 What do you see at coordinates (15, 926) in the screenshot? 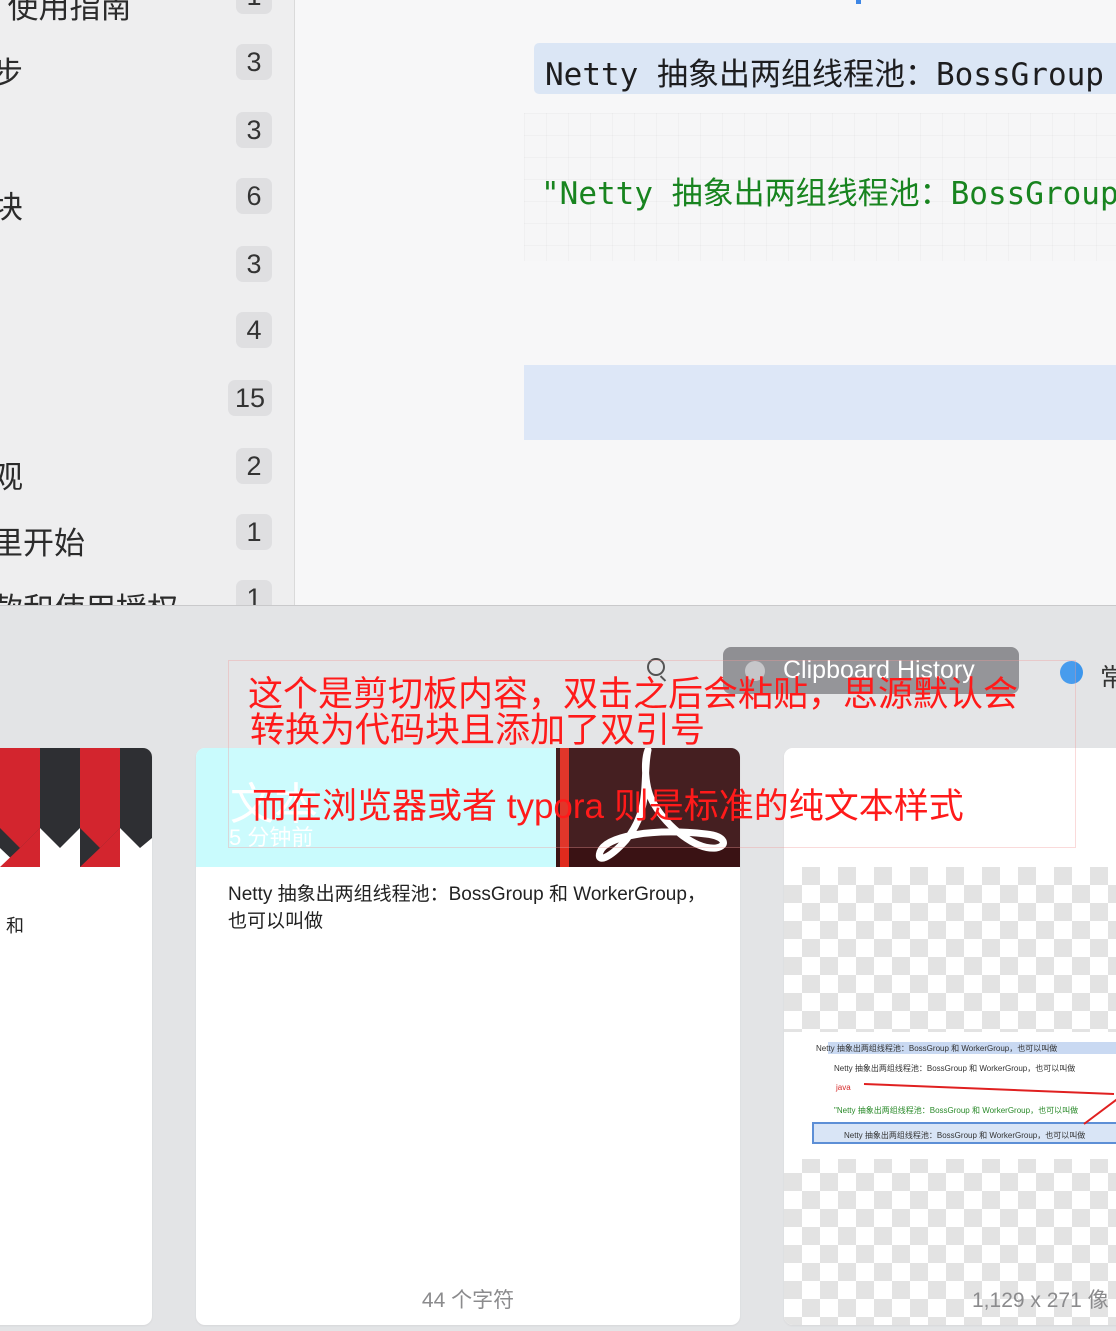
I see `card-text: 和` at bounding box center [15, 926].